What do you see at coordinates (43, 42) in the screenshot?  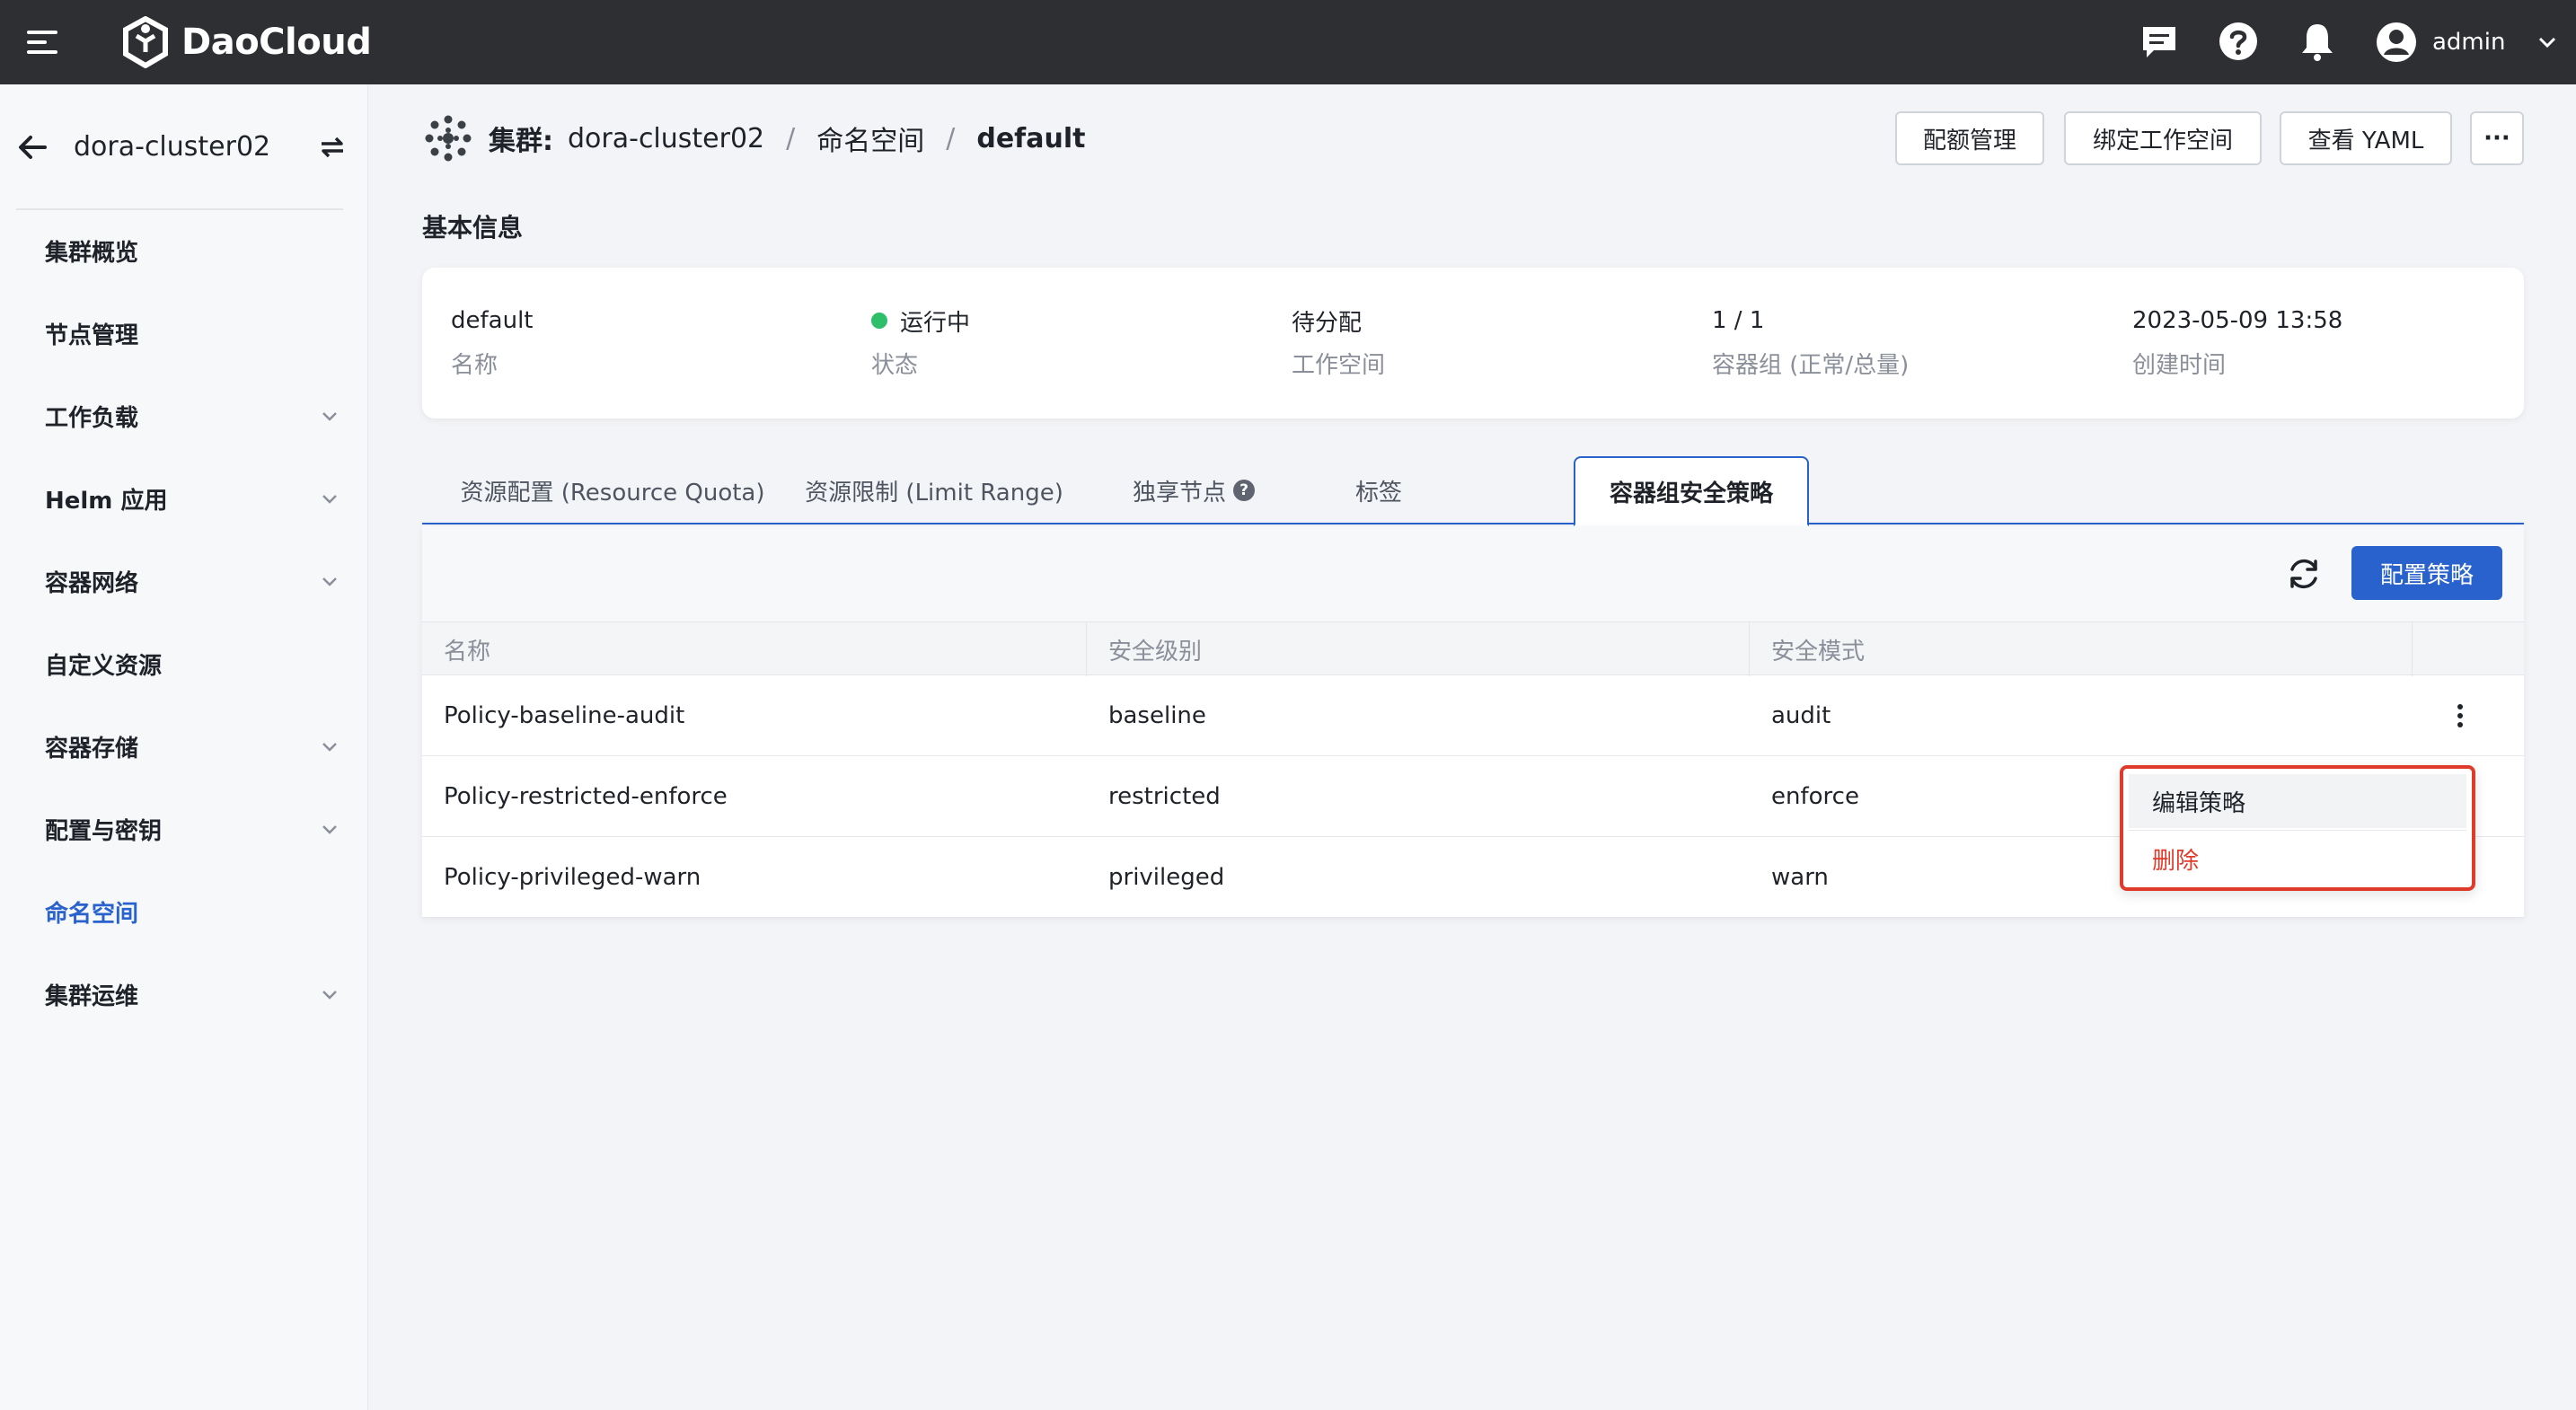 I see `menu-icon` at bounding box center [43, 42].